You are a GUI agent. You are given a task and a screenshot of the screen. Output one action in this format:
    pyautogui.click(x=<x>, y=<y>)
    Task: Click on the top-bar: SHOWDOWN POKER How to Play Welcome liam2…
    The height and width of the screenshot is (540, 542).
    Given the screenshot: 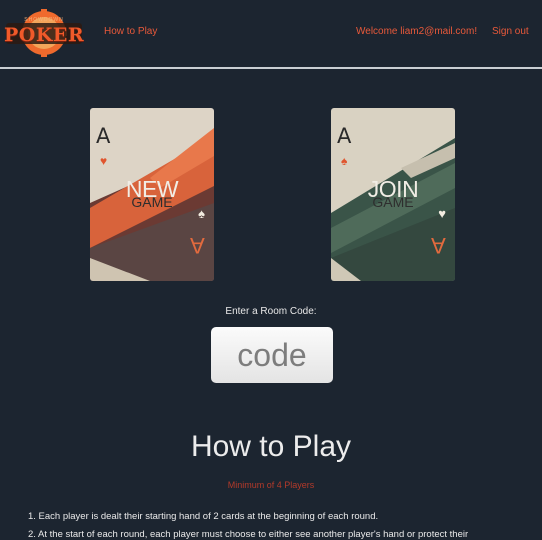 What is the action you would take?
    pyautogui.click(x=271, y=33)
    